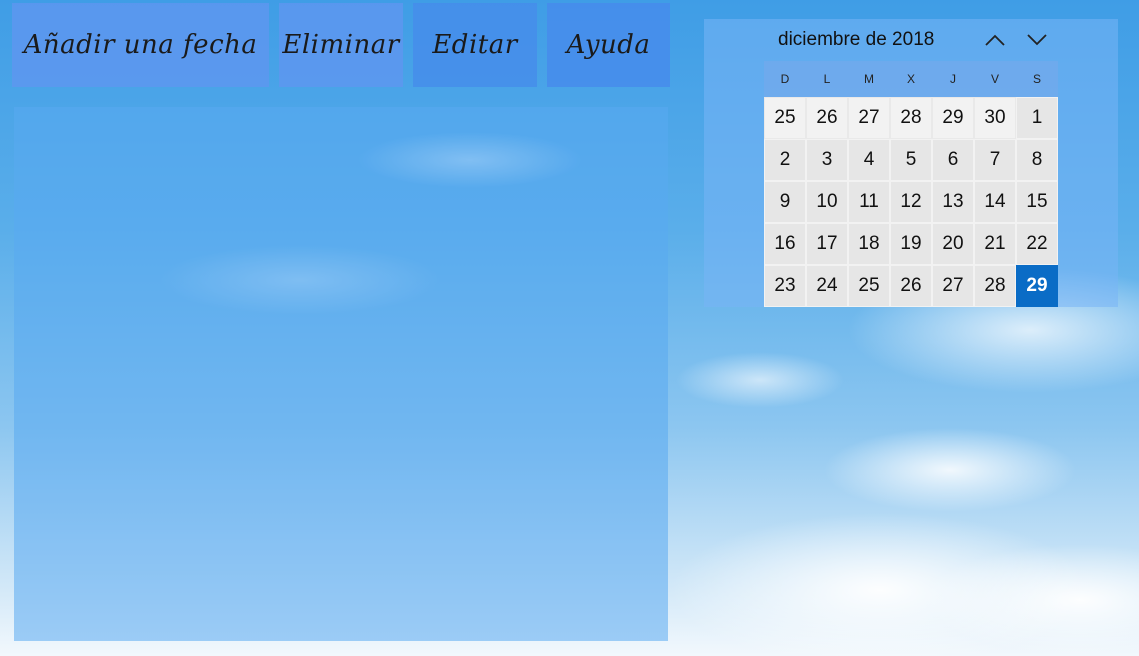 This screenshot has height=656, width=1139. Describe the element at coordinates (827, 202) in the screenshot. I see `calendar-day: 10` at that location.